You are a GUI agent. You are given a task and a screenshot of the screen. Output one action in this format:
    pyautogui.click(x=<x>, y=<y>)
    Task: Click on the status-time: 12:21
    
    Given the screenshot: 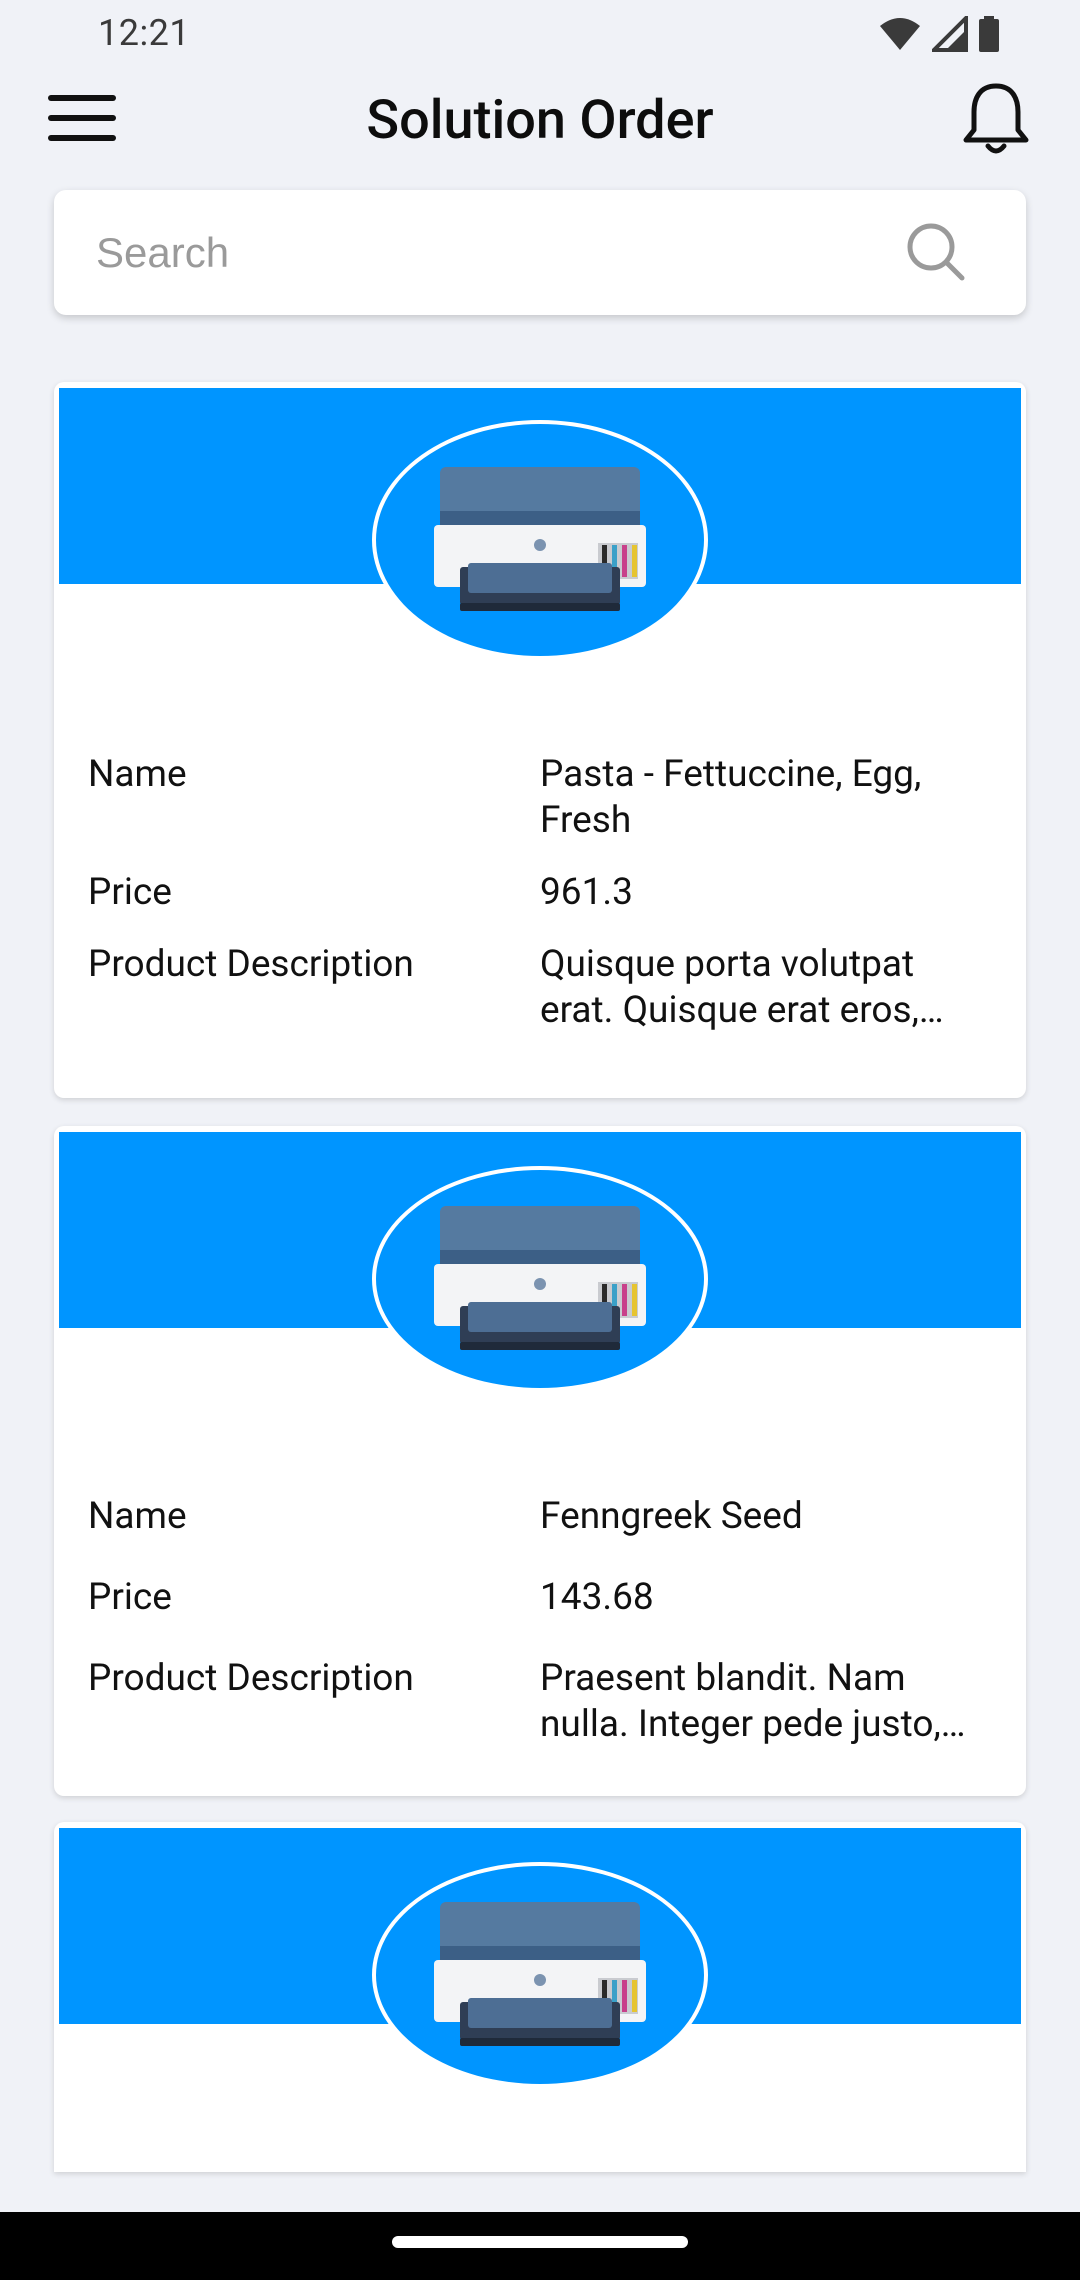 What is the action you would take?
    pyautogui.click(x=144, y=33)
    